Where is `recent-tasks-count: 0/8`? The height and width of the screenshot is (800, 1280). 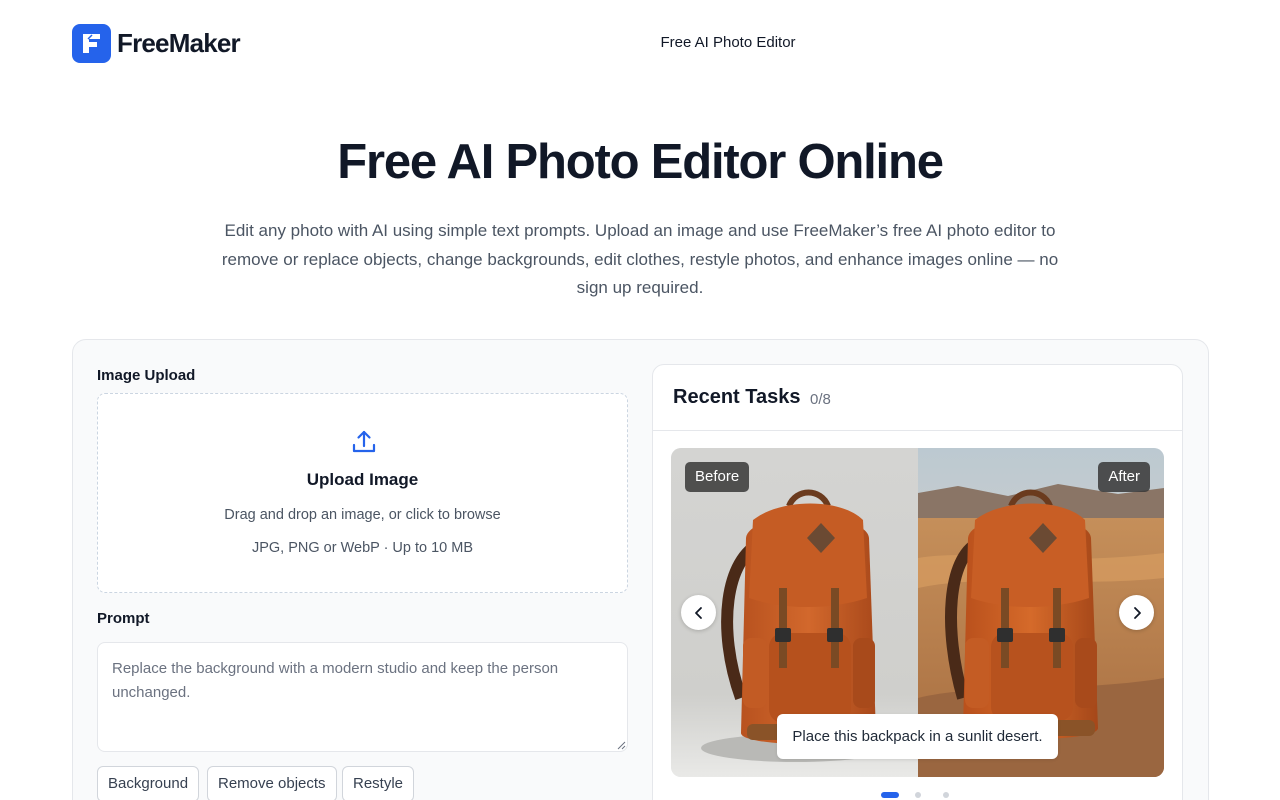
recent-tasks-count: 0/8 is located at coordinates (820, 399).